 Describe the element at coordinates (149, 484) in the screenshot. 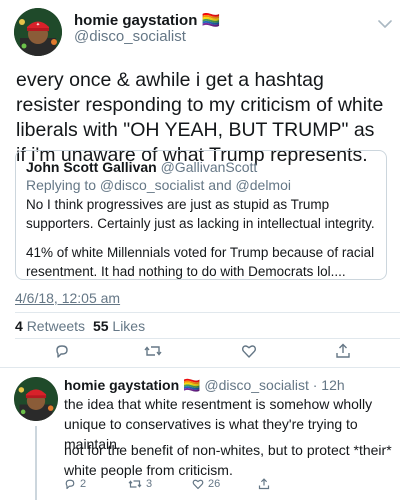

I see `retweet-count: 3` at that location.